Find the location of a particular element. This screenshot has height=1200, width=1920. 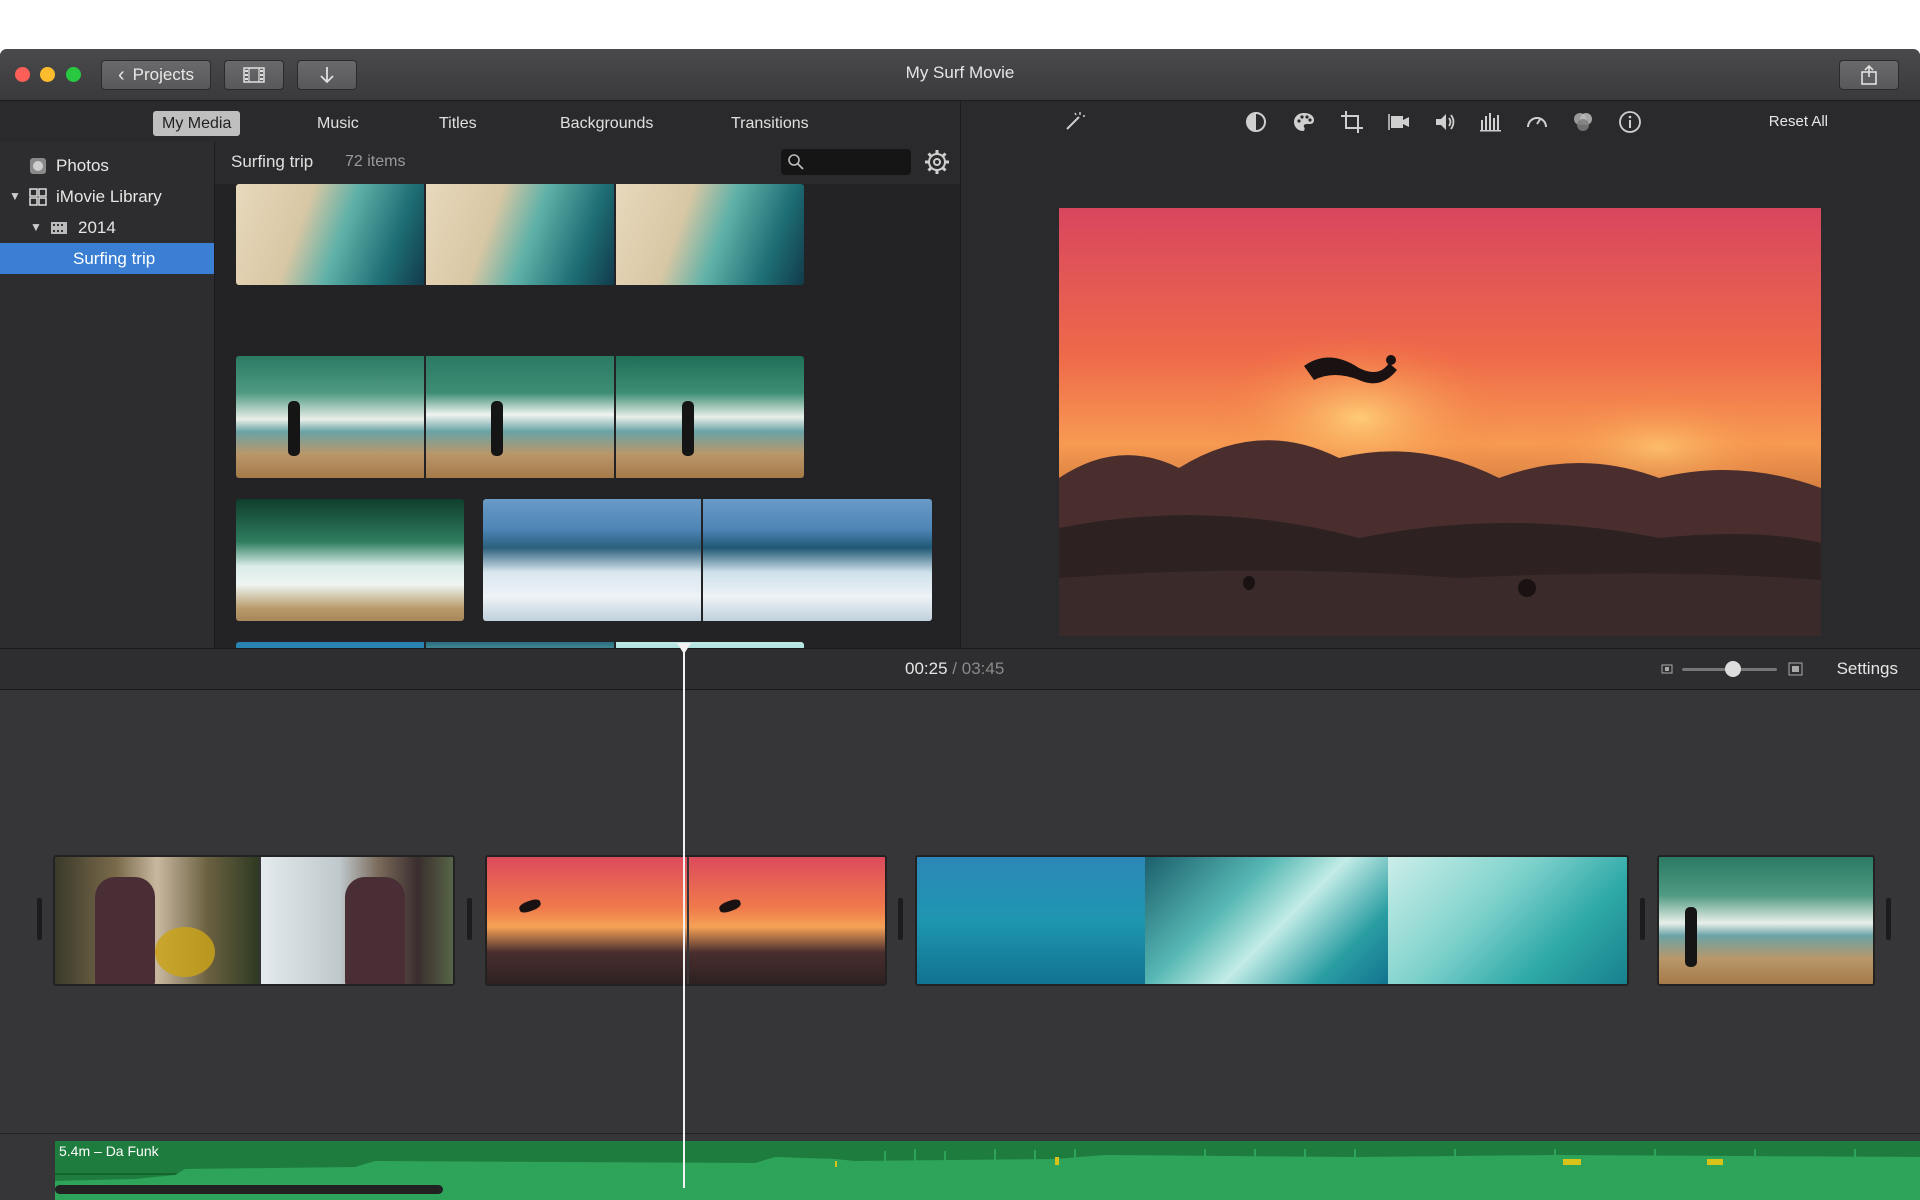

timeline-clip-beach-walk is located at coordinates (1766, 920).